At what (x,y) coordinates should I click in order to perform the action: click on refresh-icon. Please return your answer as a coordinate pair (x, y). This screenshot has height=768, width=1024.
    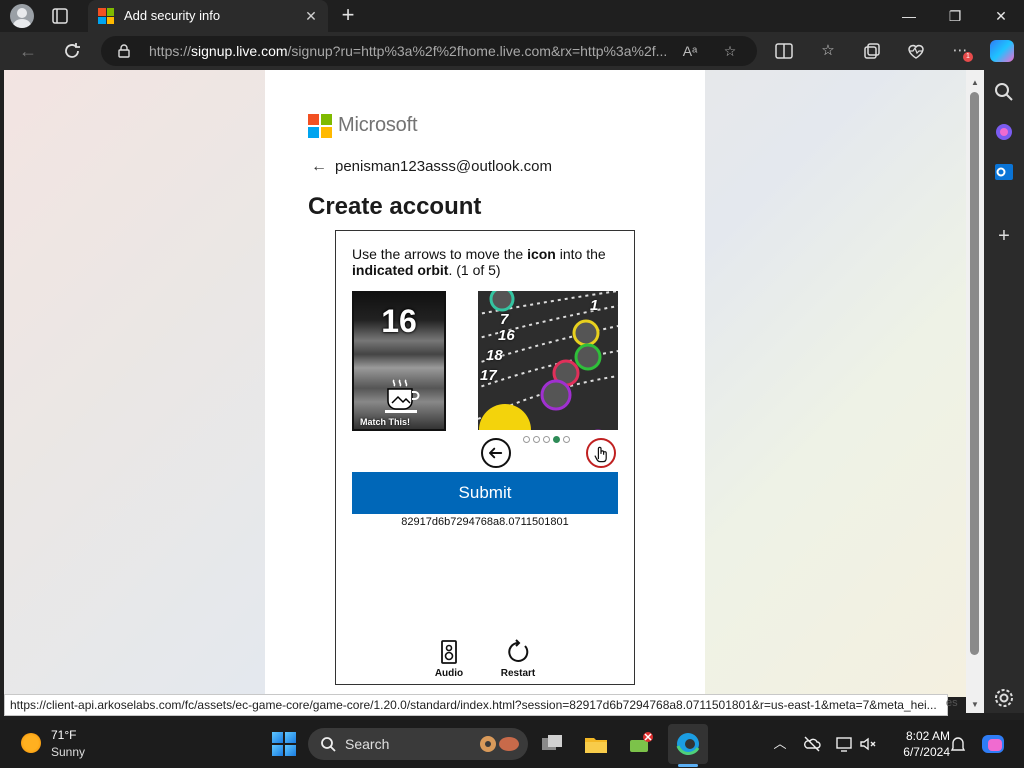
    Looking at the image, I should click on (72, 51).